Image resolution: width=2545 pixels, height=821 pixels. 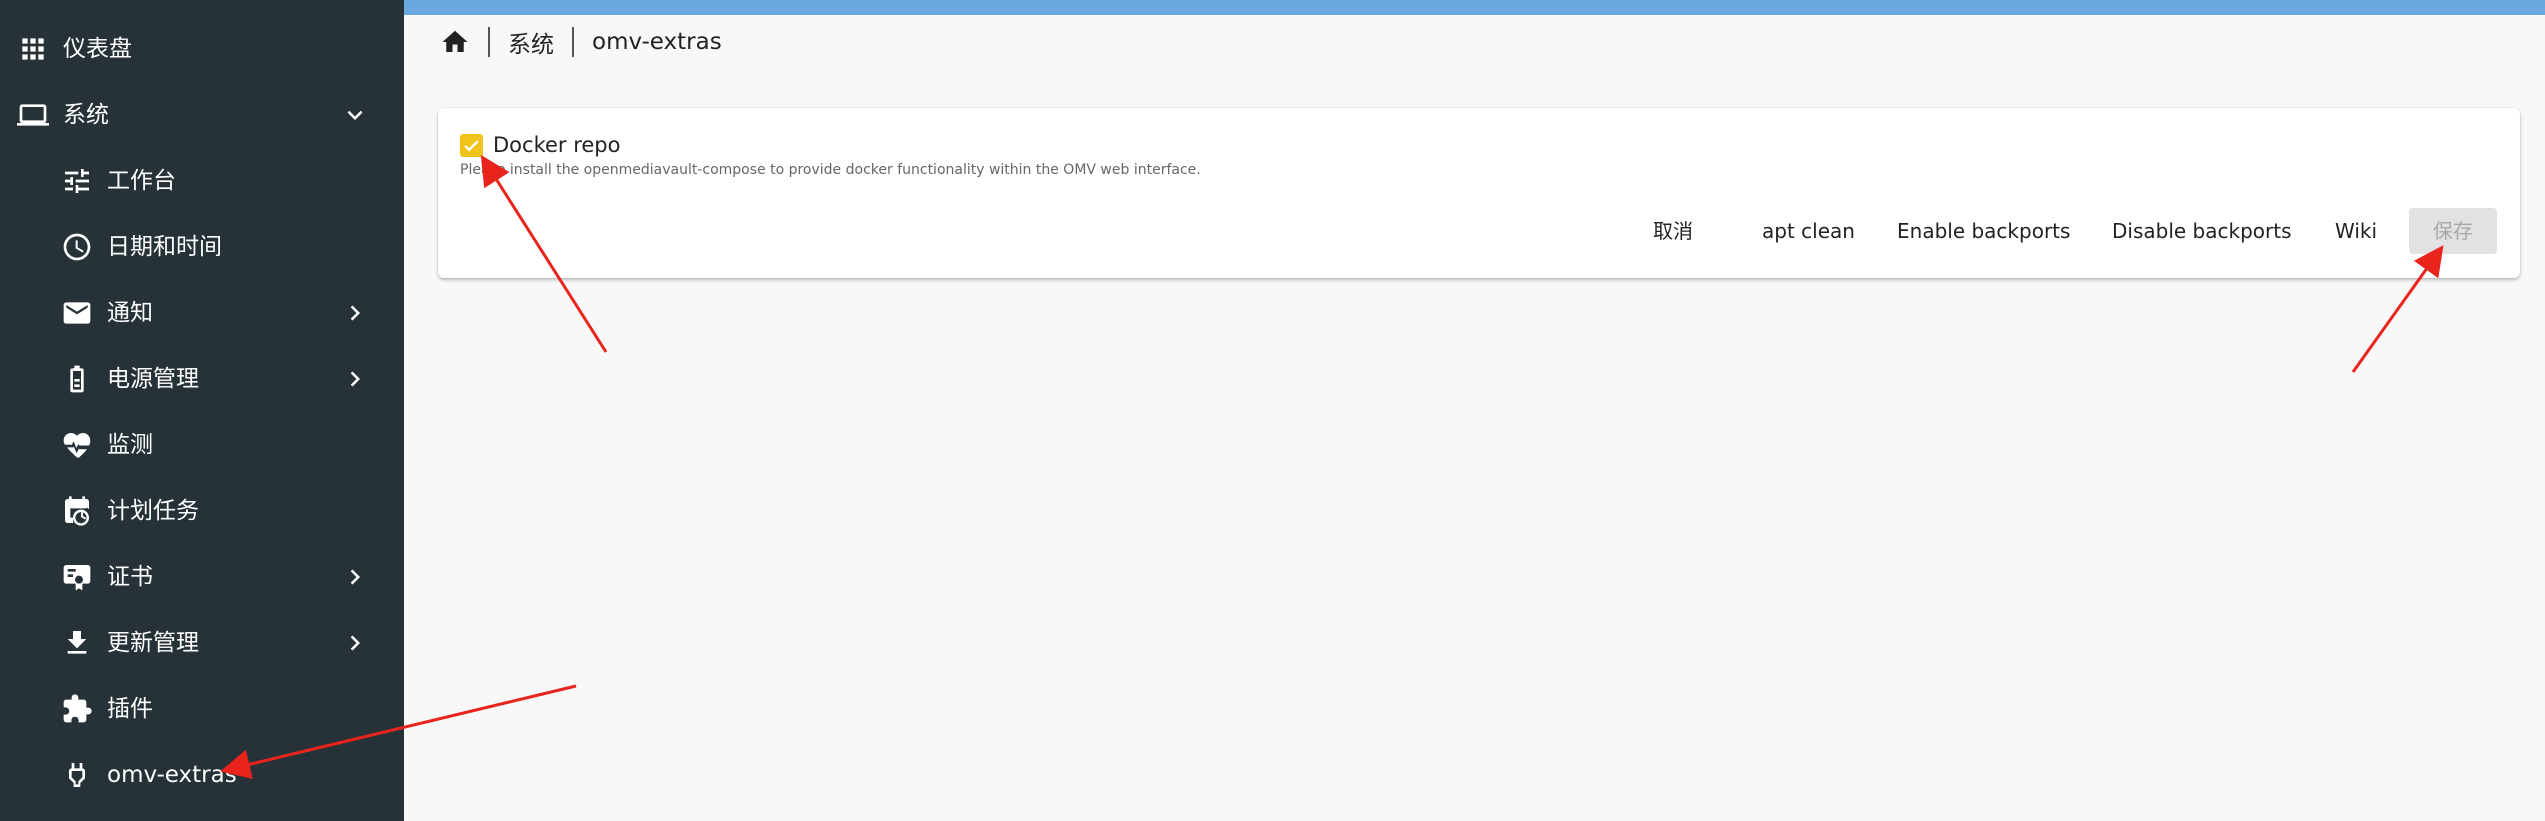 What do you see at coordinates (202, 445) in the screenshot?
I see `sidebar-item-monitoring: 监测` at bounding box center [202, 445].